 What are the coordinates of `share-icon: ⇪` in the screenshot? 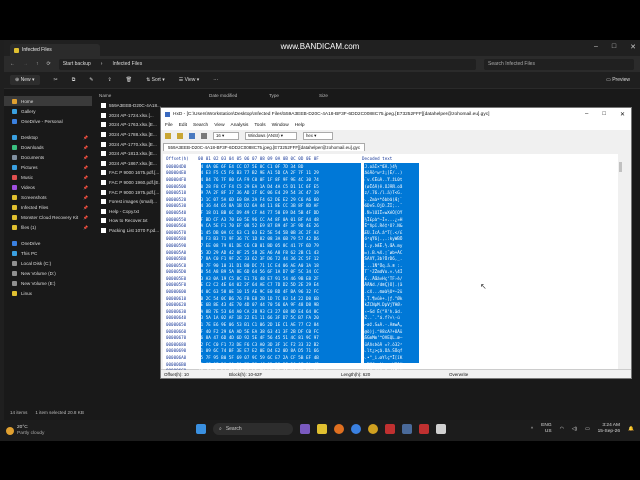 It's located at (110, 80).